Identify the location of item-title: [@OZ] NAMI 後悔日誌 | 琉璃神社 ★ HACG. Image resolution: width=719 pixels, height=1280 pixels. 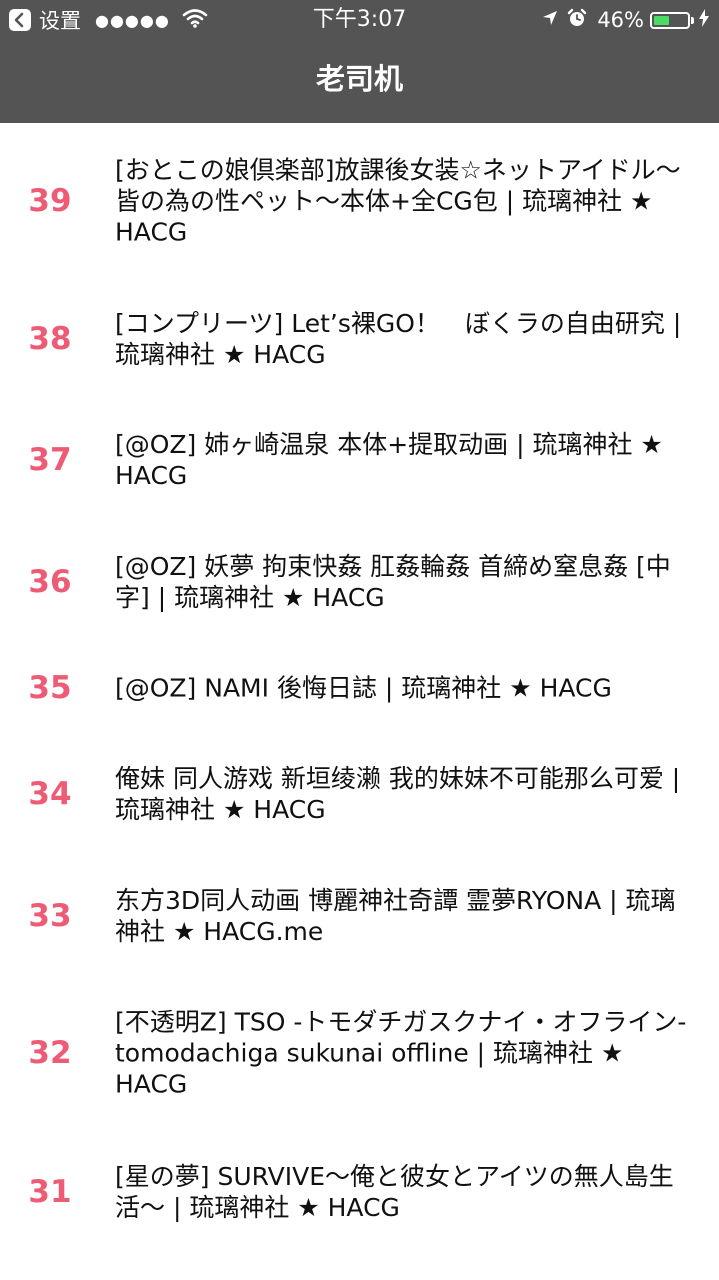
(405, 688).